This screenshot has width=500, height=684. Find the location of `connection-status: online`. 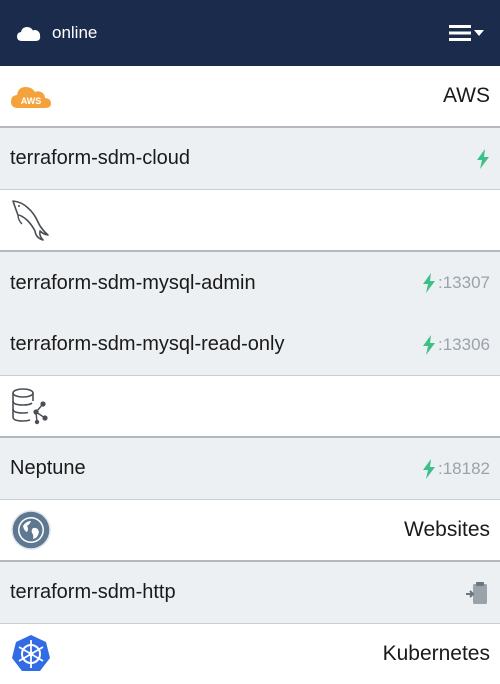

connection-status: online is located at coordinates (56, 33).